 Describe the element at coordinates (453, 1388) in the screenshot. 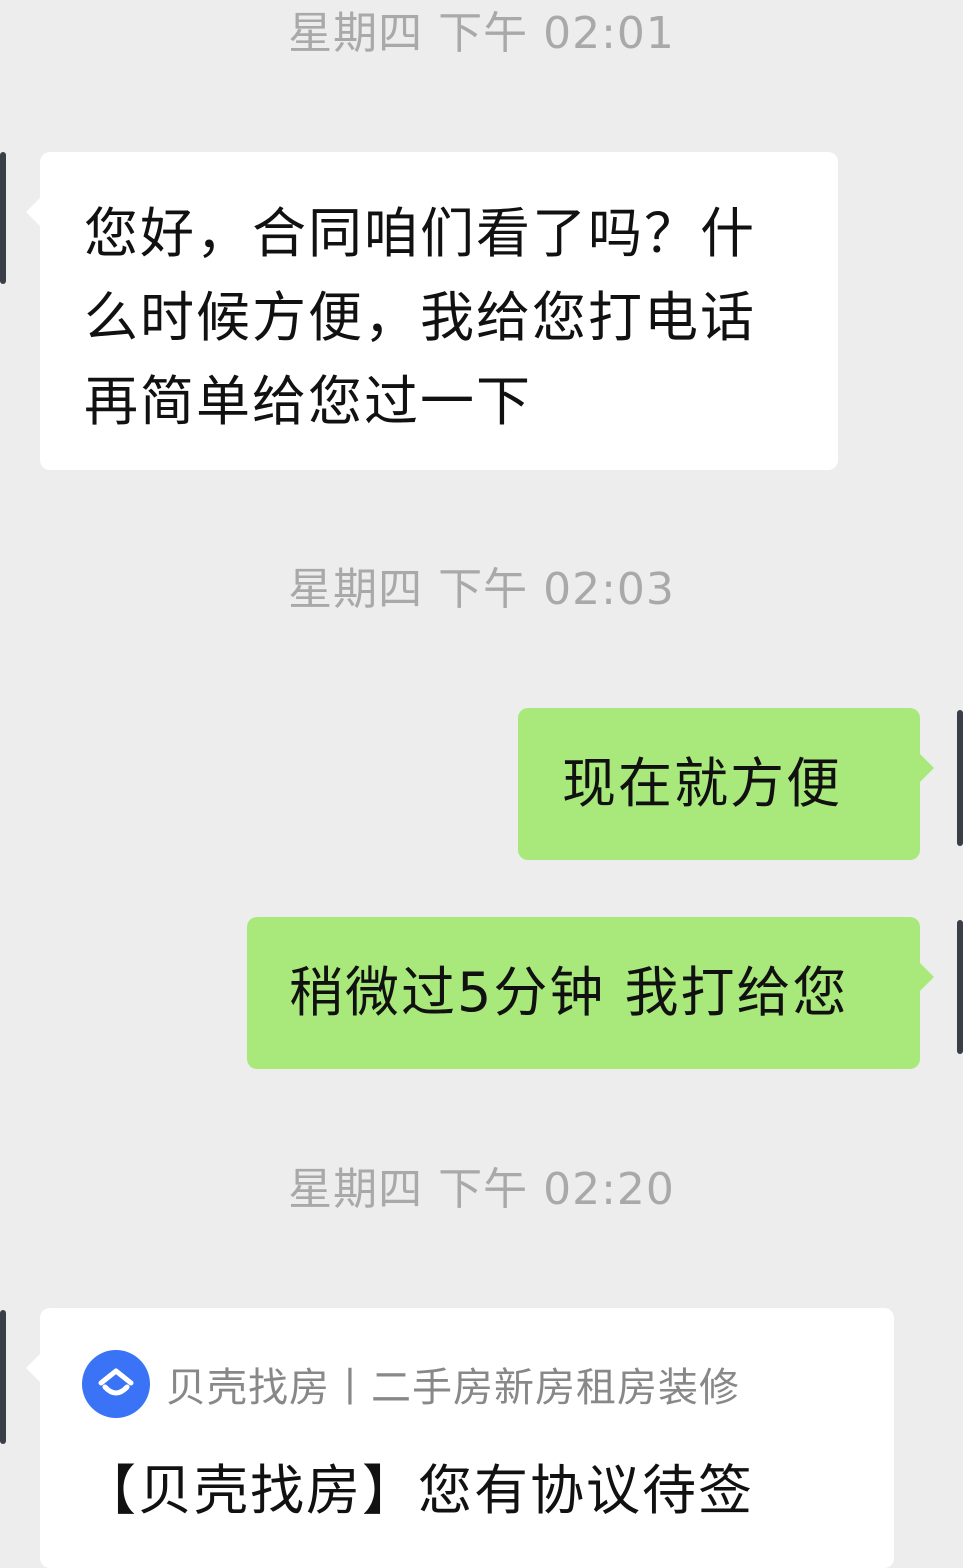

I see `card-source-label: 贝壳找房丨二手房新房租房装修` at that location.